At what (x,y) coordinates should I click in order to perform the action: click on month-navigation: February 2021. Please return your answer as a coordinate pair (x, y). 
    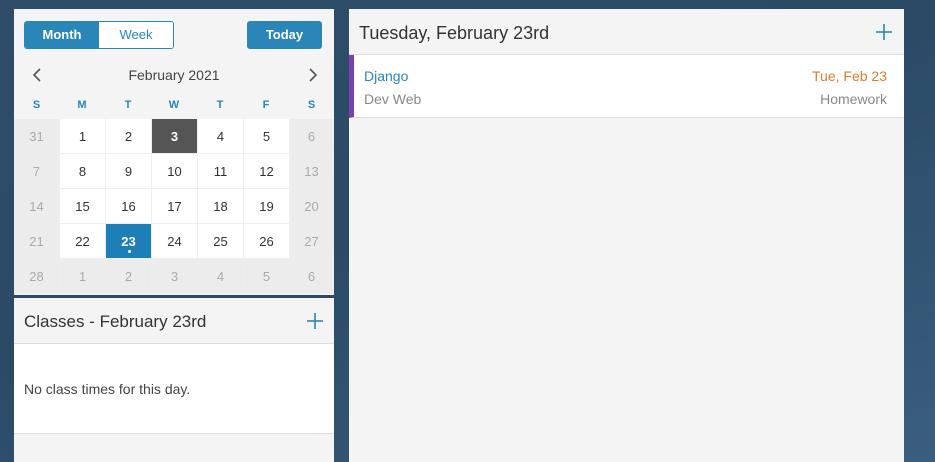
    Looking at the image, I should click on (174, 75).